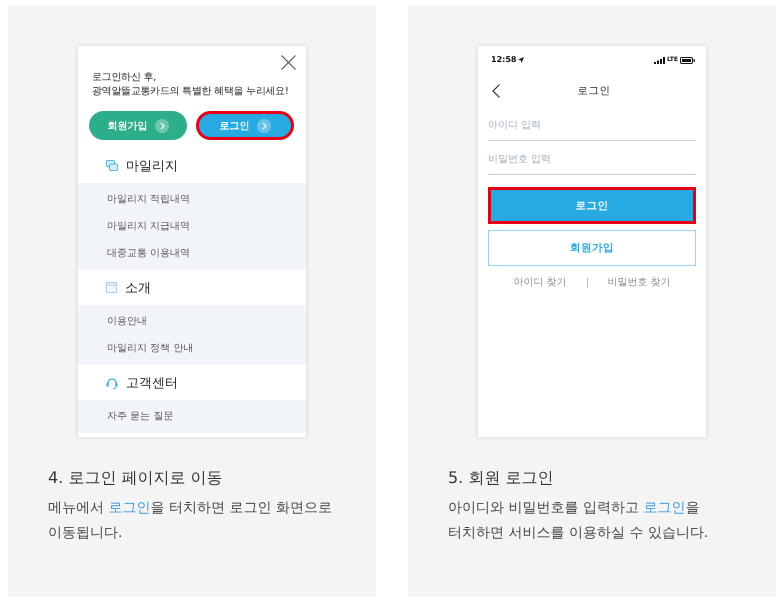  What do you see at coordinates (592, 126) in the screenshot?
I see `text-input-field: 아이디 입력` at bounding box center [592, 126].